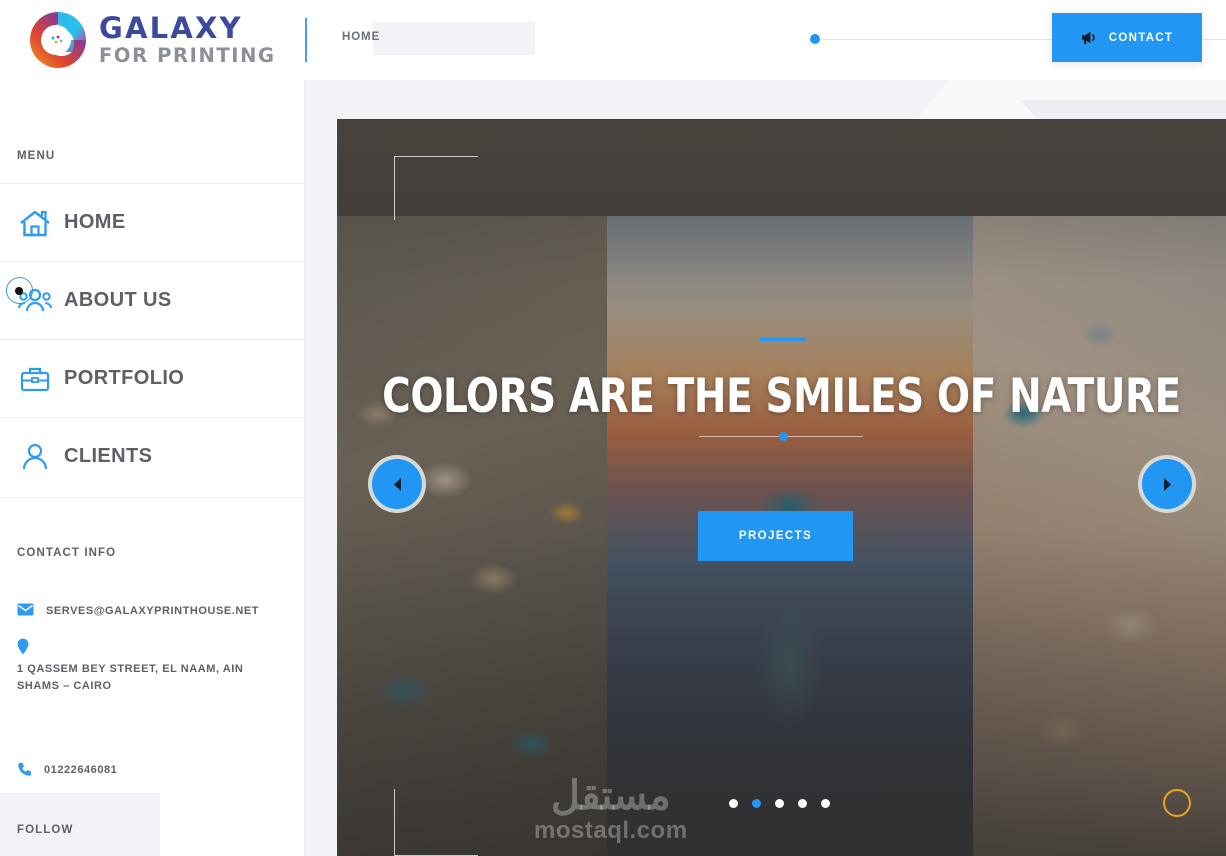 Image resolution: width=1226 pixels, height=856 pixels. What do you see at coordinates (36, 156) in the screenshot?
I see `sidebar-menu-heading: MENU` at bounding box center [36, 156].